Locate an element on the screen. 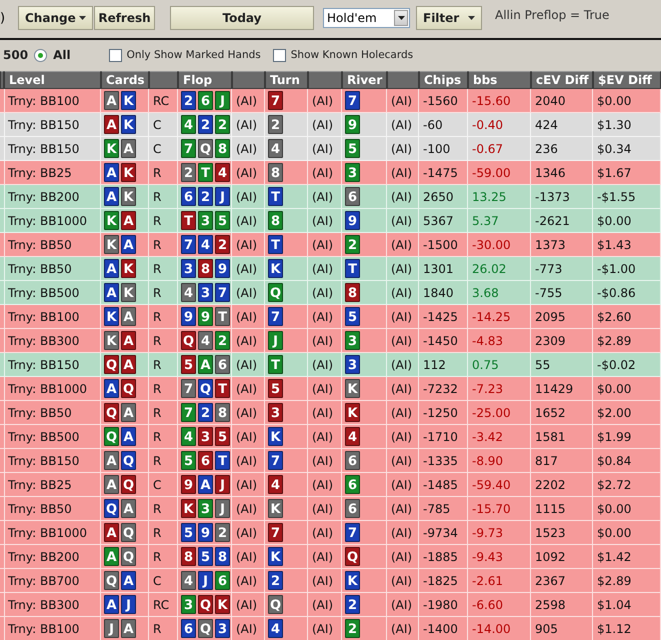  column-header: cEV Diff is located at coordinates (562, 80).